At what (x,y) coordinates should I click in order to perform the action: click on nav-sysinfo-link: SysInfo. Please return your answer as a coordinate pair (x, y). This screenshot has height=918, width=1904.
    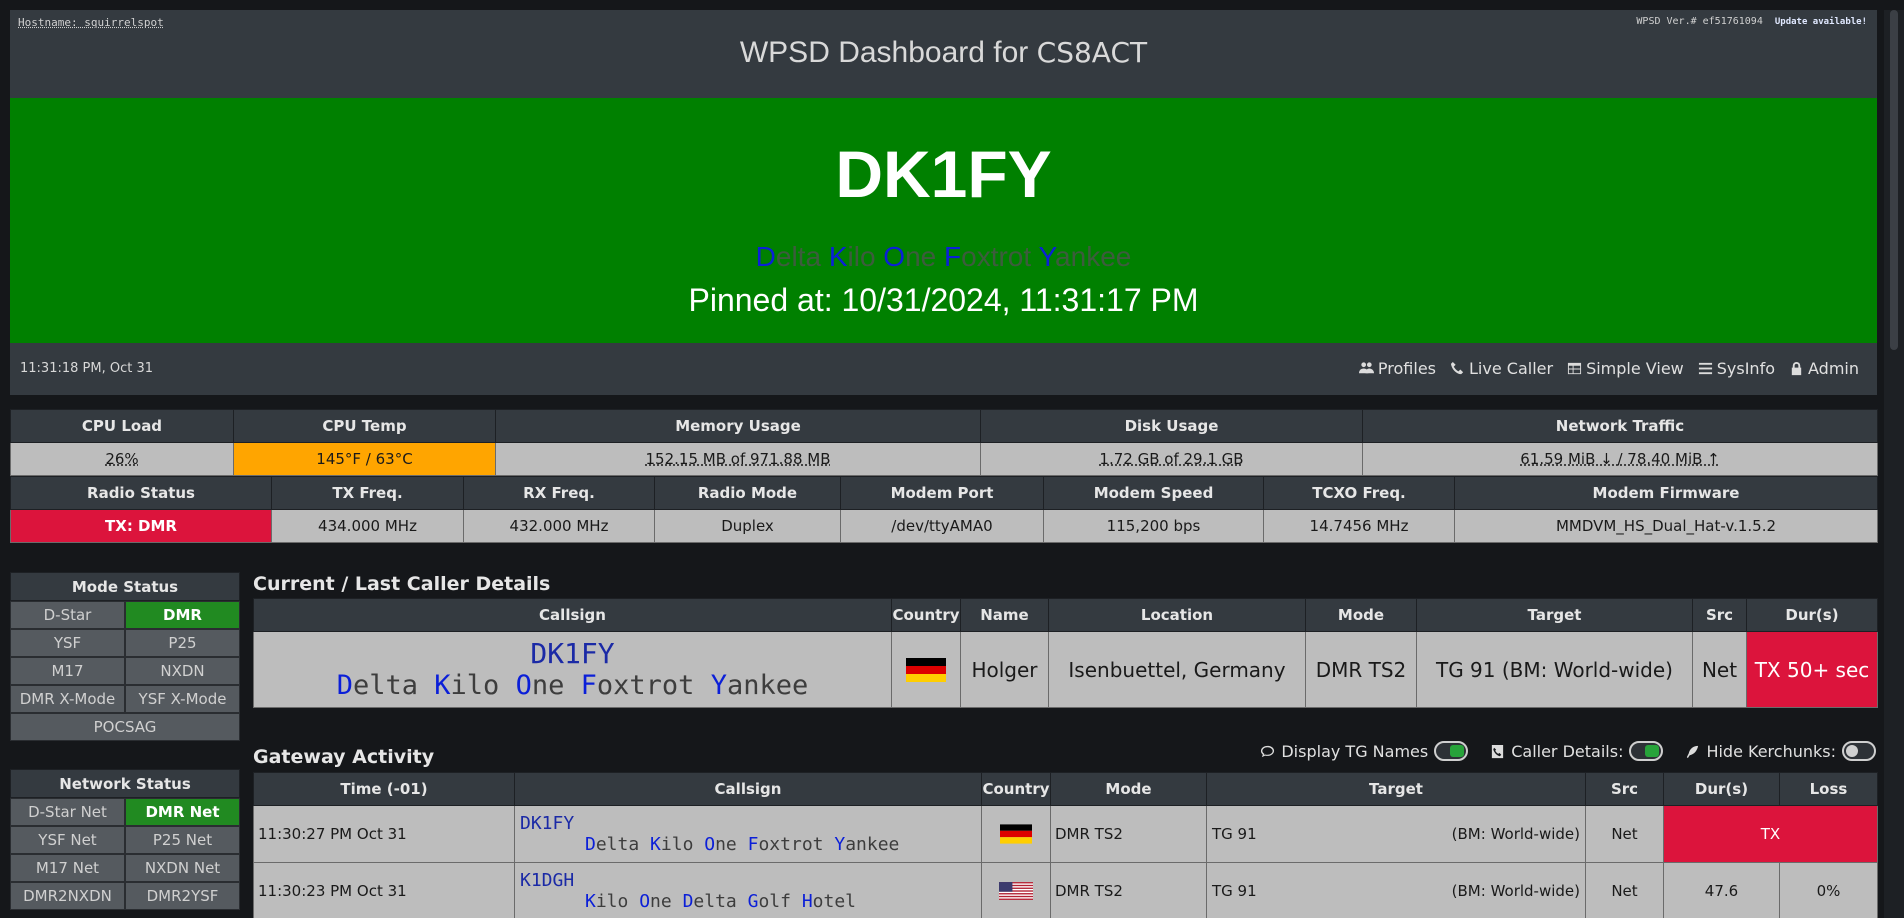
    Looking at the image, I should click on (1736, 368).